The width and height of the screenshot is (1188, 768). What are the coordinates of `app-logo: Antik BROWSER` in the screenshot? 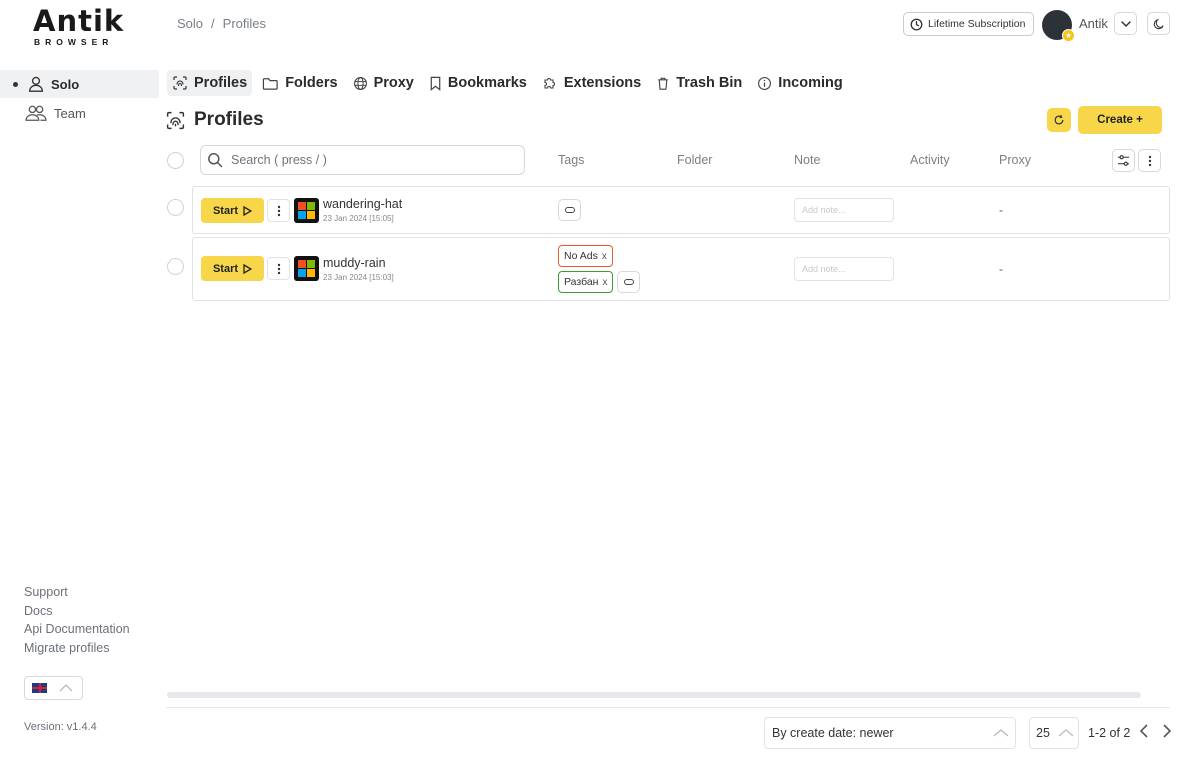 It's located at (79, 25).